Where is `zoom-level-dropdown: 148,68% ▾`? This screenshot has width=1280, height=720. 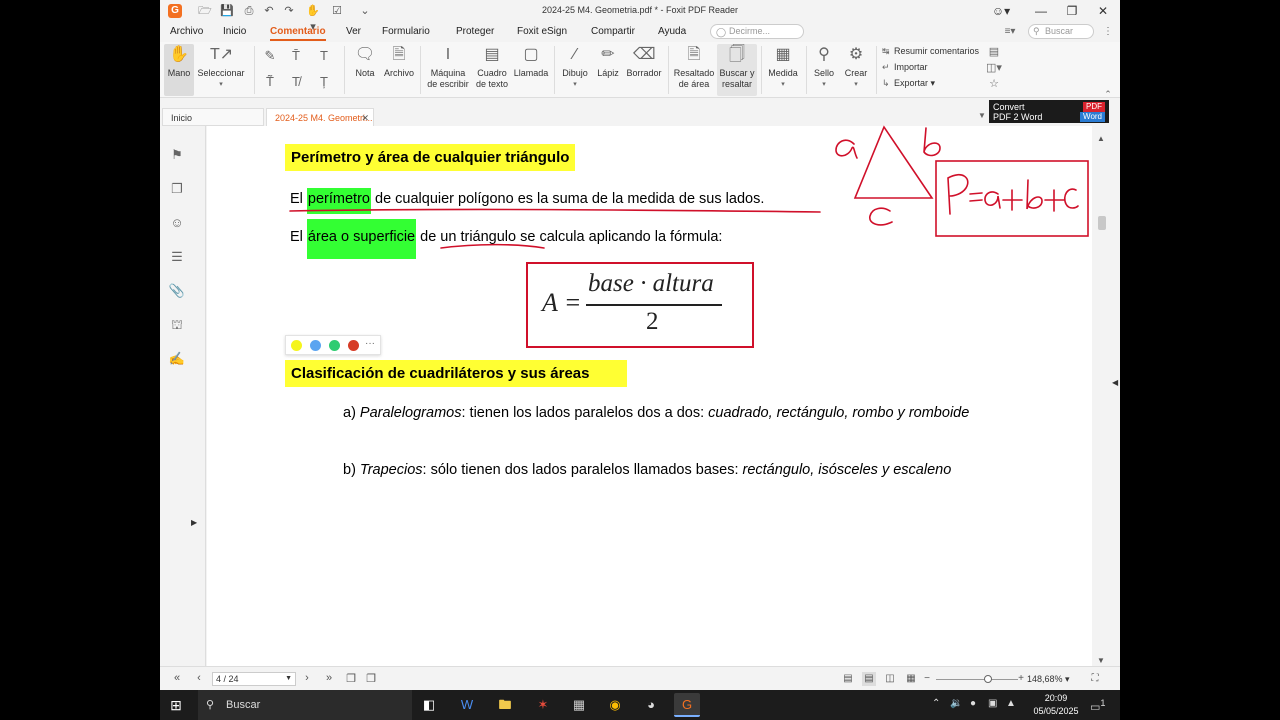
zoom-level-dropdown: 148,68% ▾ is located at coordinates (1053, 679).